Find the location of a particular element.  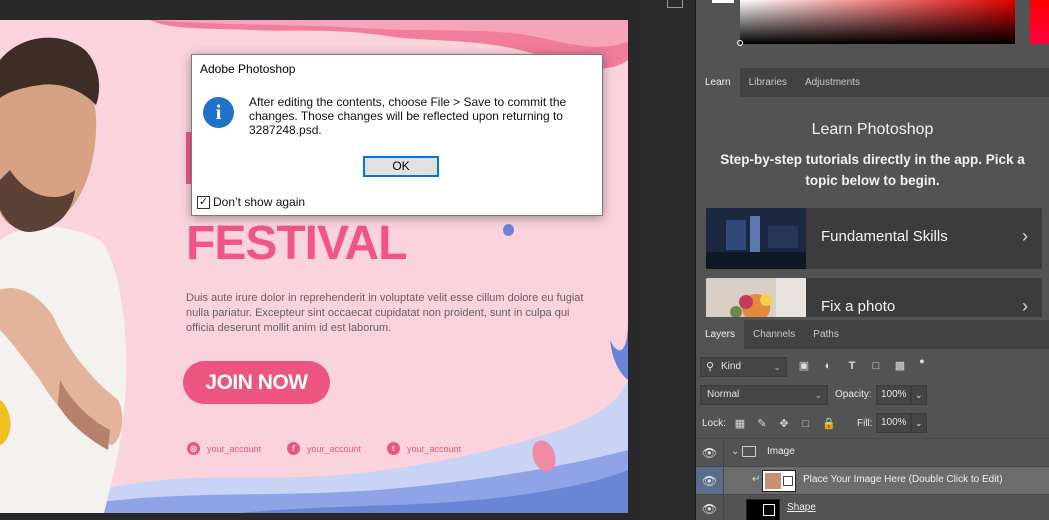

social-instagram: ◎ your_account is located at coordinates (224, 448).